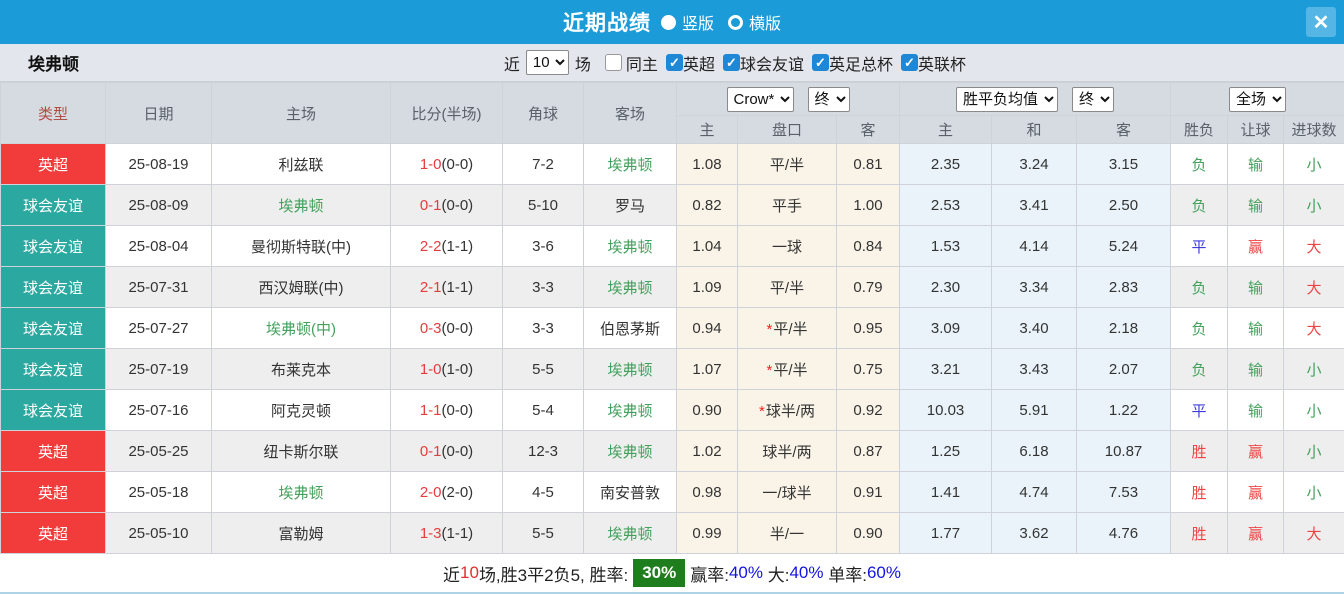 The width and height of the screenshot is (1344, 594). Describe the element at coordinates (431, 328) in the screenshot. I see `fulltime-score: 0-3` at that location.